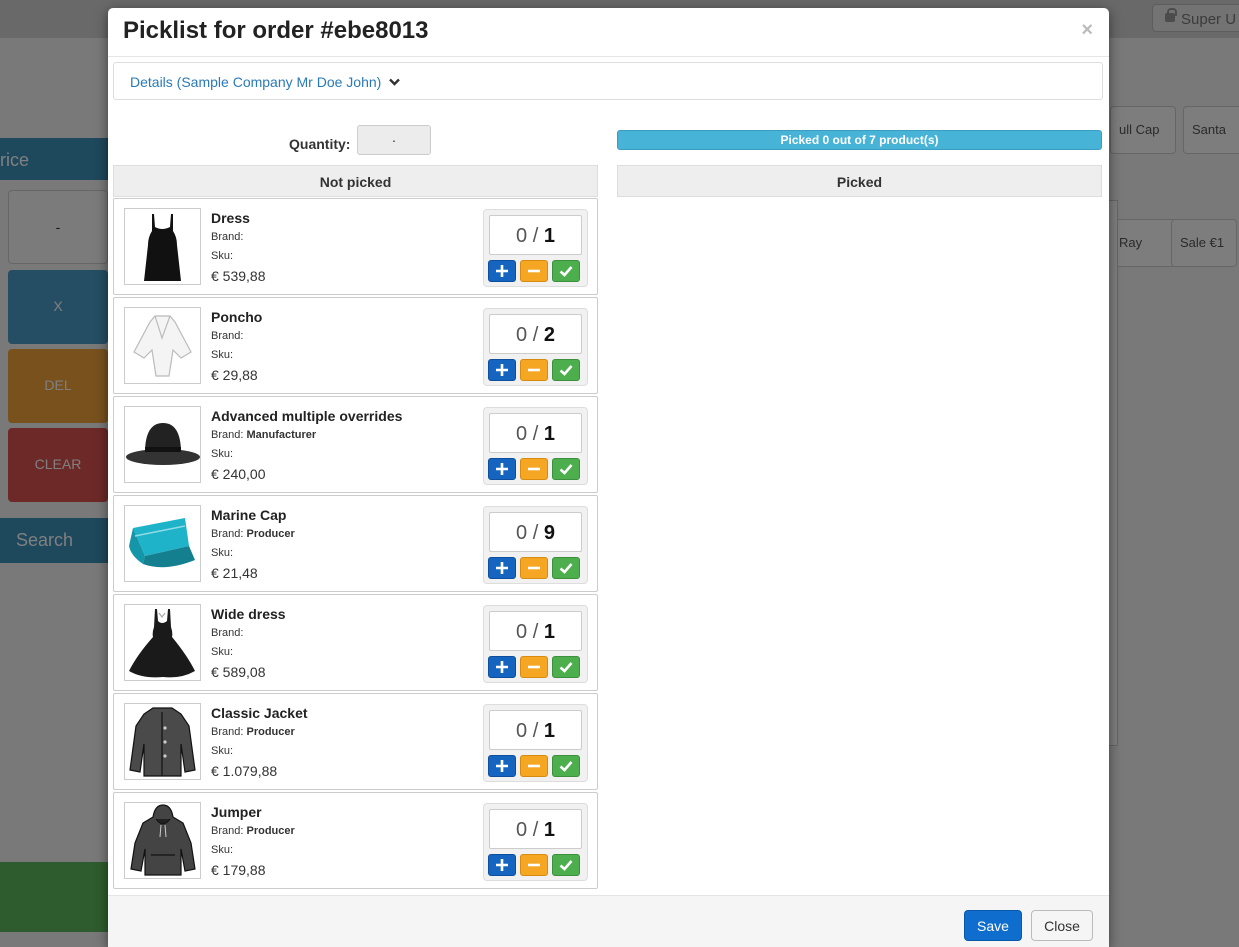 This screenshot has height=947, width=1239. What do you see at coordinates (355, 181) in the screenshot?
I see `not-picked-header: Not picked` at bounding box center [355, 181].